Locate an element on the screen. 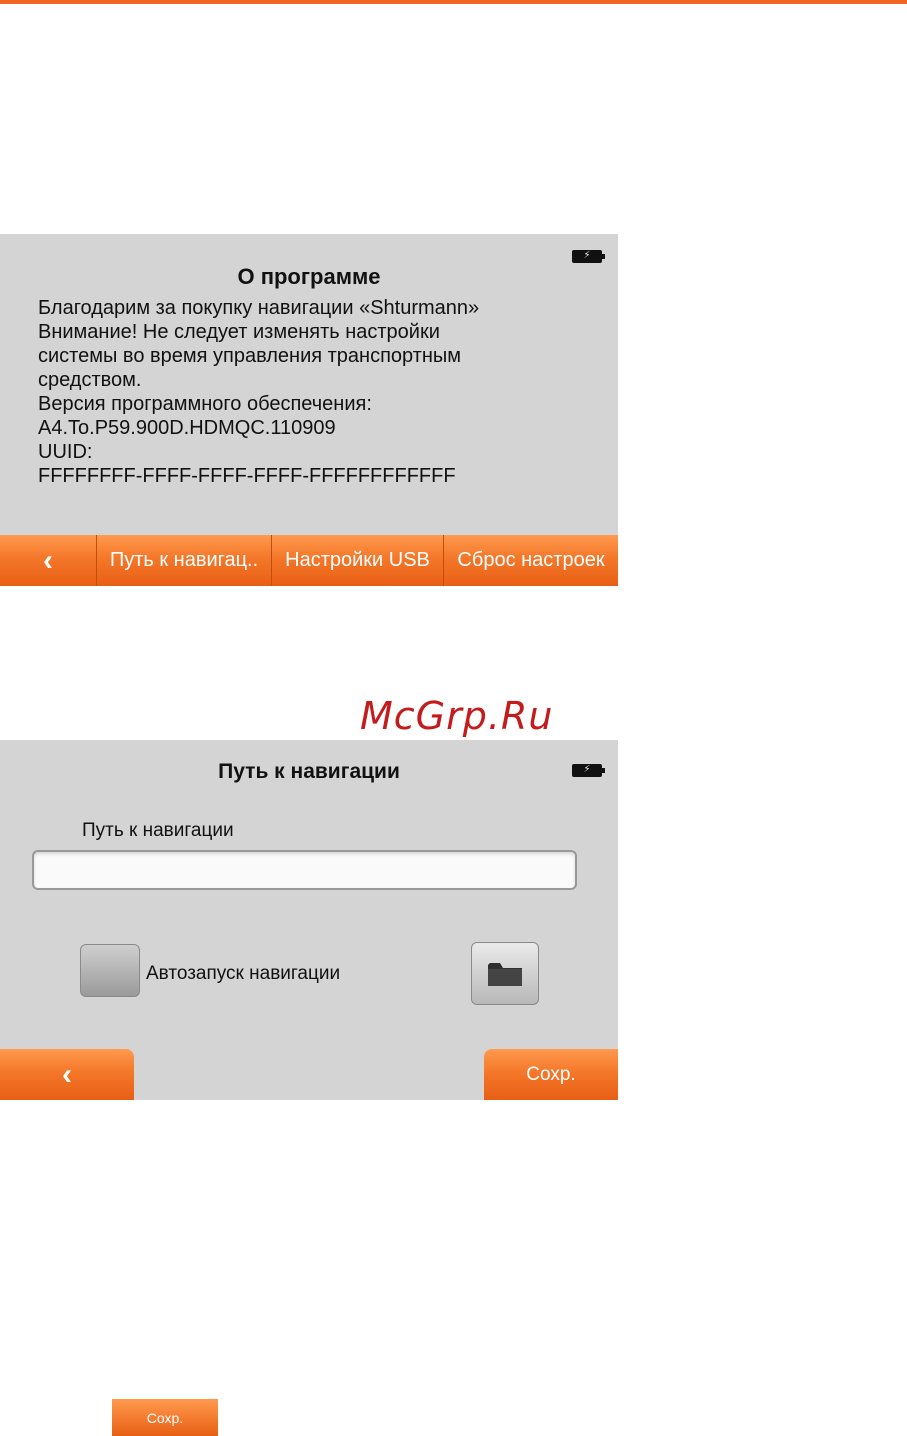 This screenshot has width=907, height=1436. autostart-checkbox is located at coordinates (110, 970).